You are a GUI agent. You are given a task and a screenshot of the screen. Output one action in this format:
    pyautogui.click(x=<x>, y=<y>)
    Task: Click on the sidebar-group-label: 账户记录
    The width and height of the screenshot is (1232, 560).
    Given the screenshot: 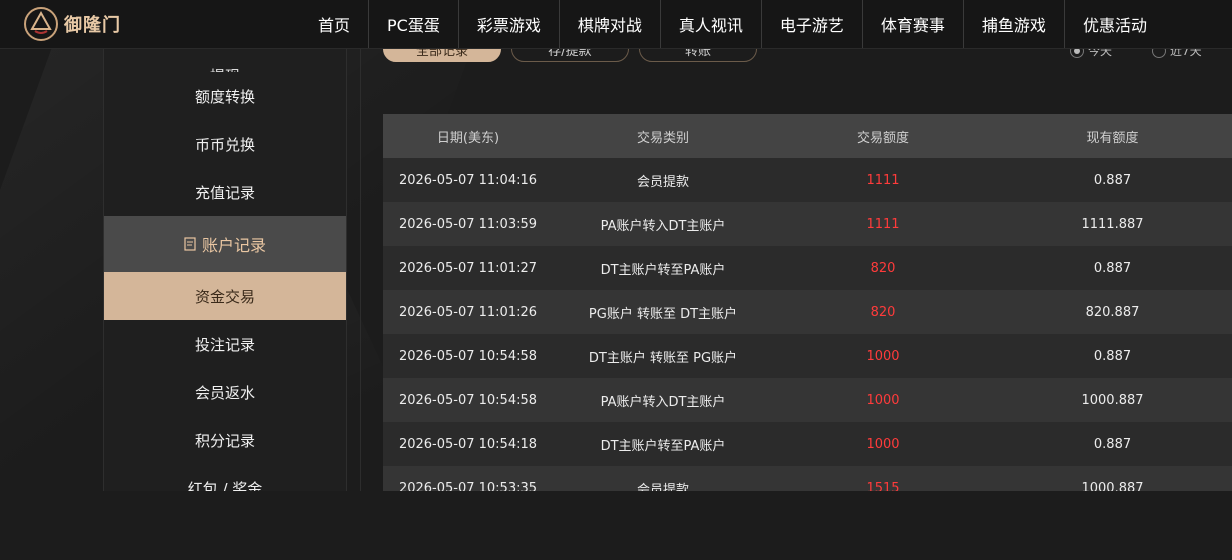 What is the action you would take?
    pyautogui.click(x=233, y=245)
    